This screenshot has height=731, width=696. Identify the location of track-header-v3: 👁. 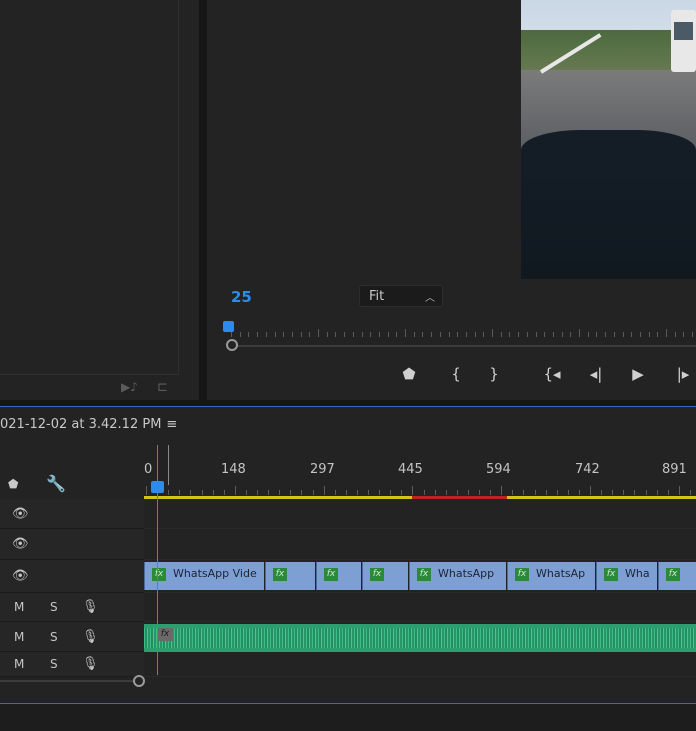
(72, 514).